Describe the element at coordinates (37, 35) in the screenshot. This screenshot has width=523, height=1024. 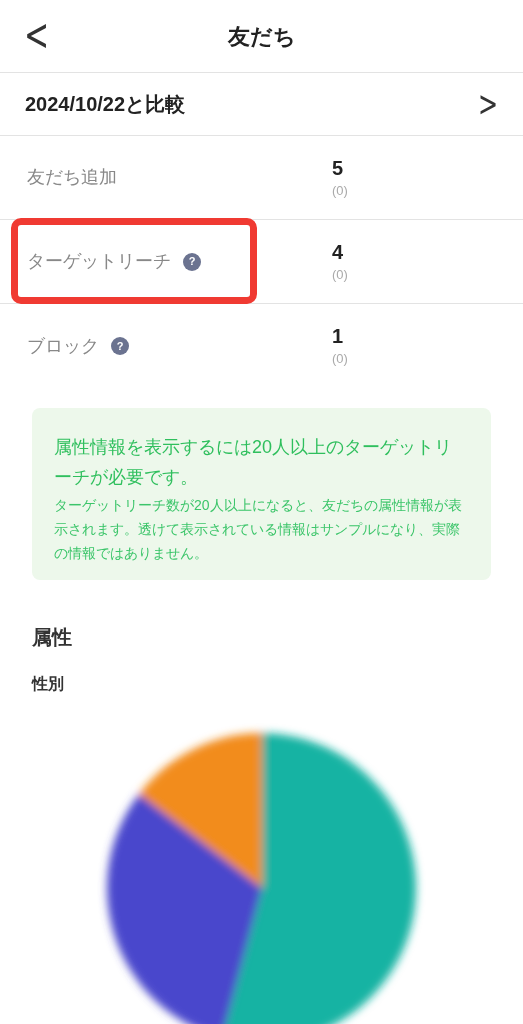
I see `back-button: <` at that location.